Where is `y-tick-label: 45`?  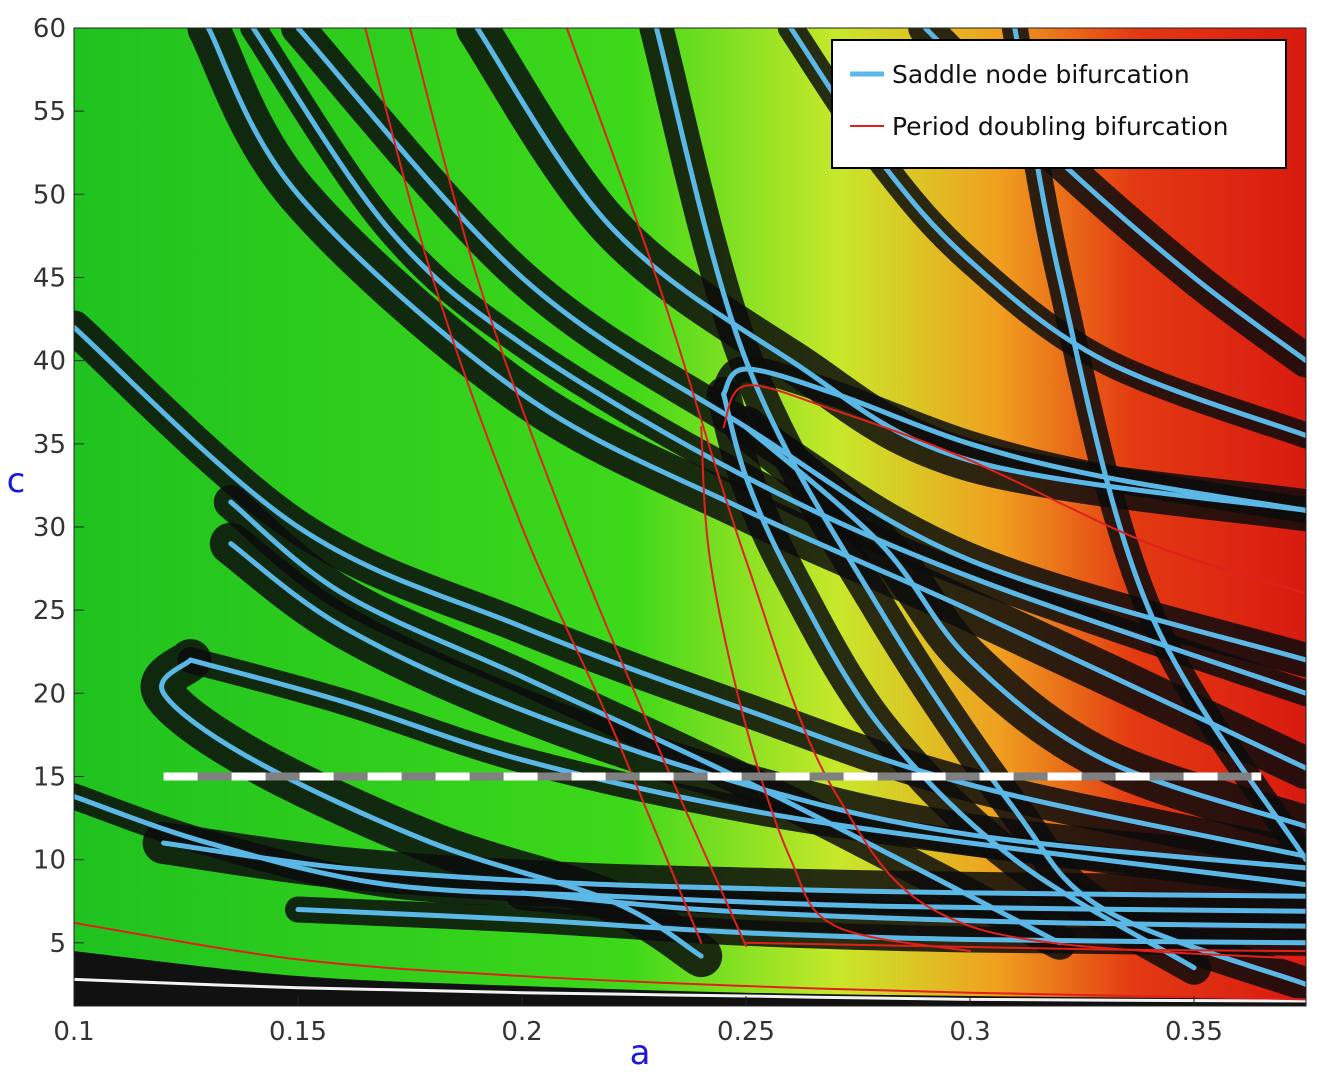
y-tick-label: 45 is located at coordinates (49, 278).